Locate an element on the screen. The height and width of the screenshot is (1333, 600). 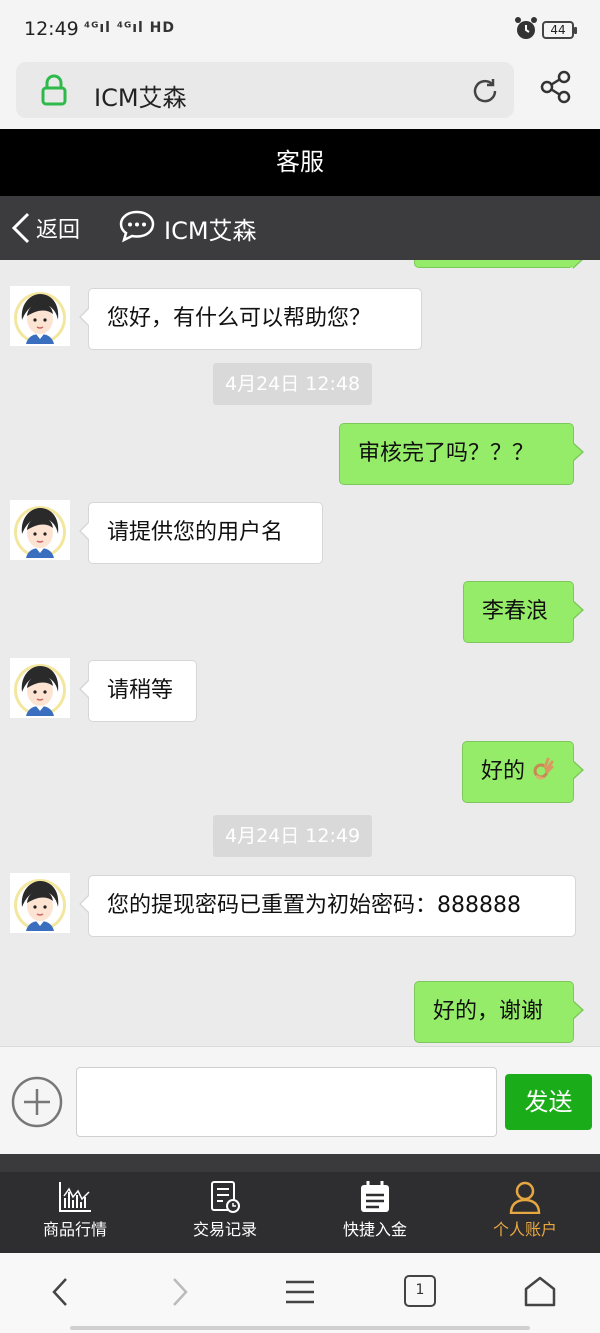
message-timestamp: 4月24日 12:48 is located at coordinates (293, 384).